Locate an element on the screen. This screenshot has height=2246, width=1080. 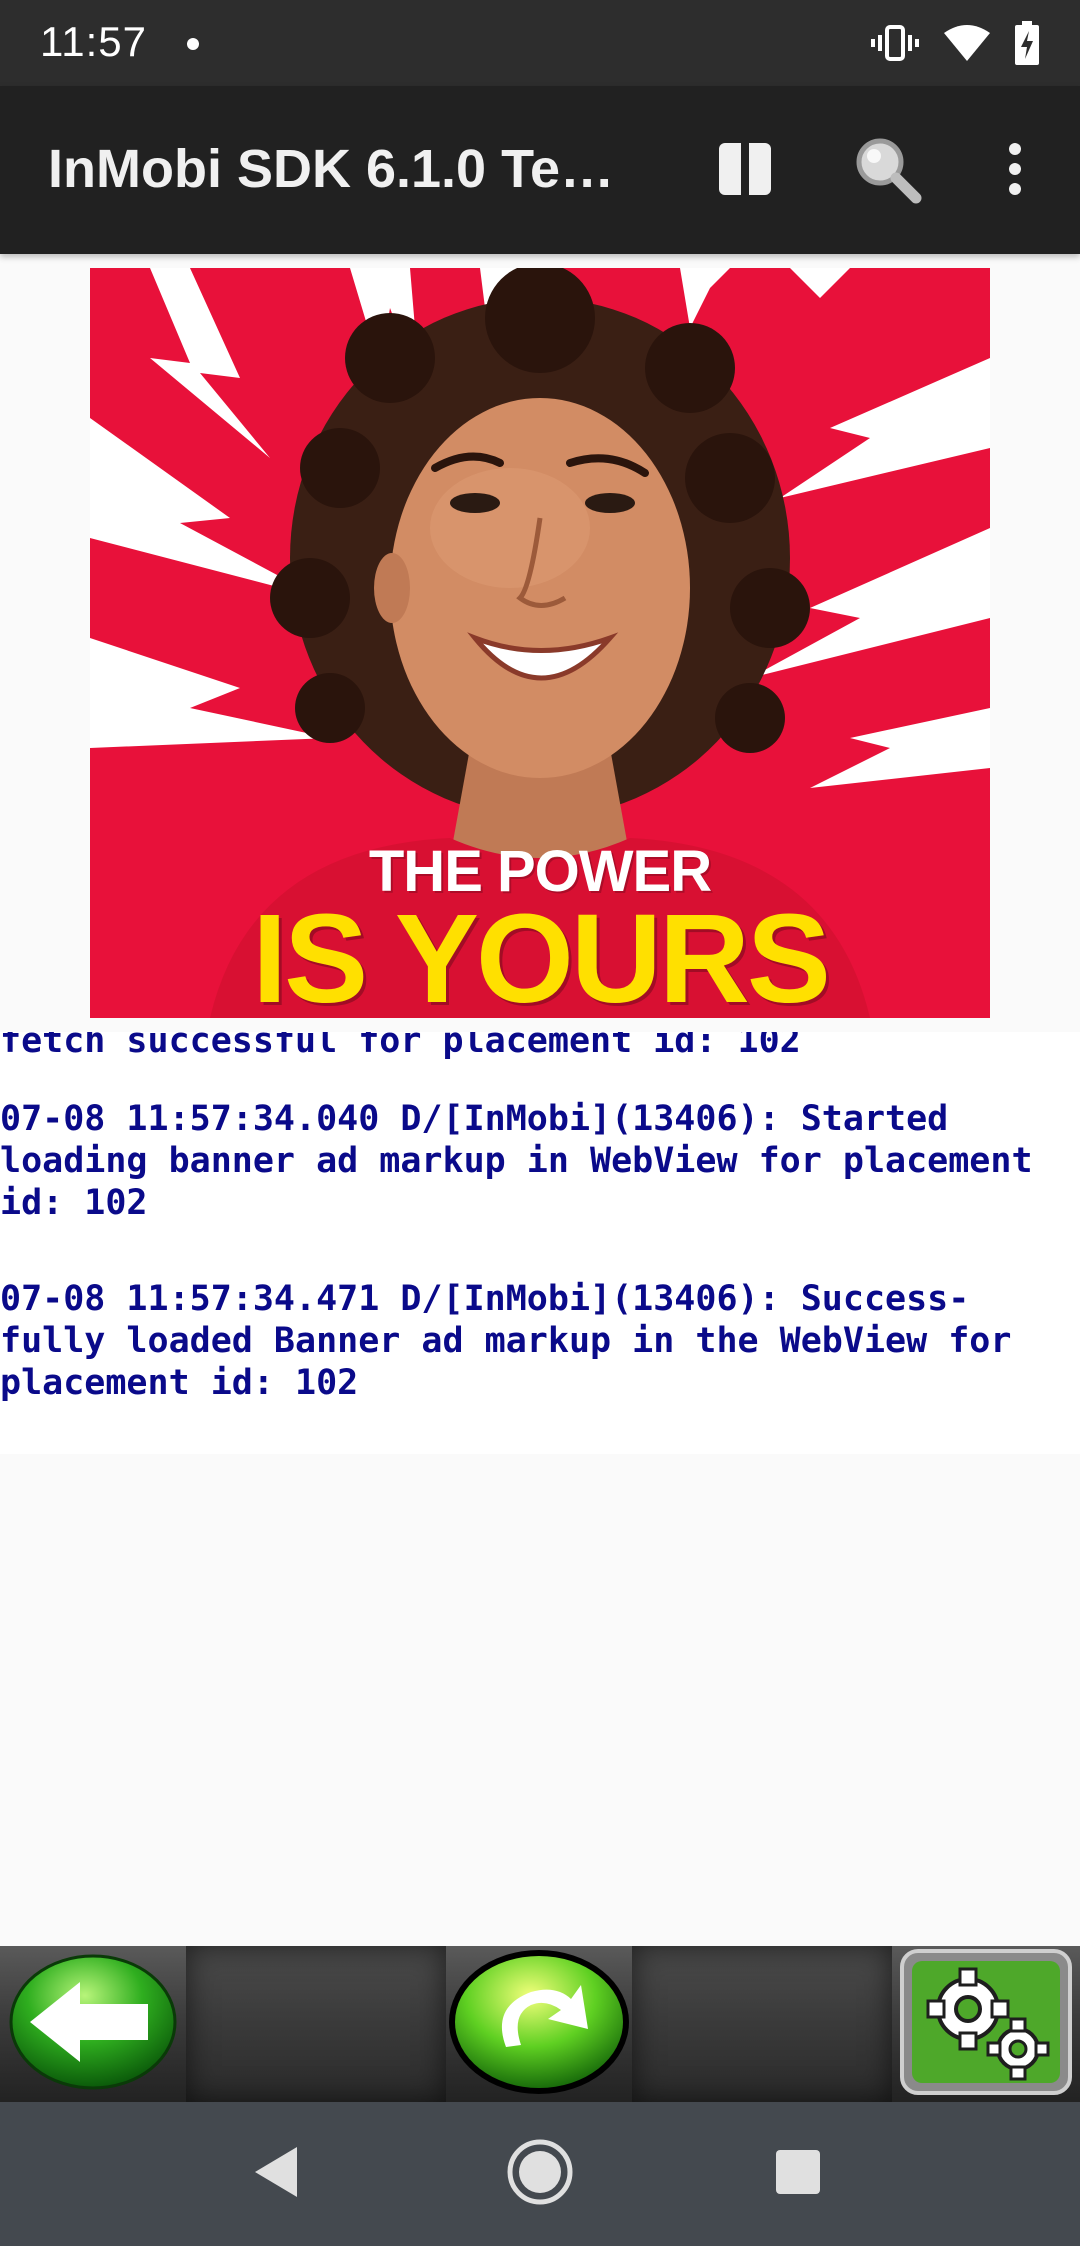
pause-button is located at coordinates (745, 171).